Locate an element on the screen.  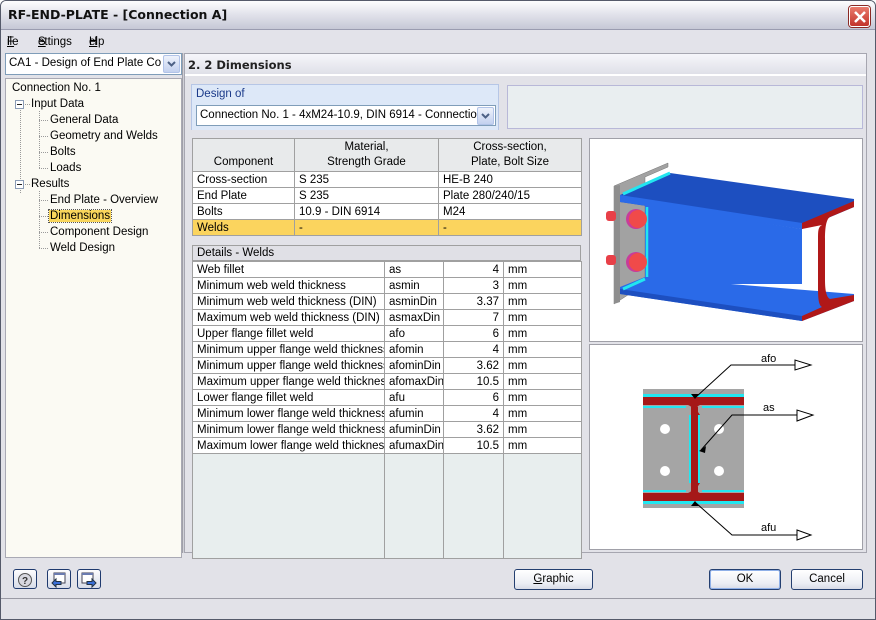
design-of-label: Design of is located at coordinates (220, 94).